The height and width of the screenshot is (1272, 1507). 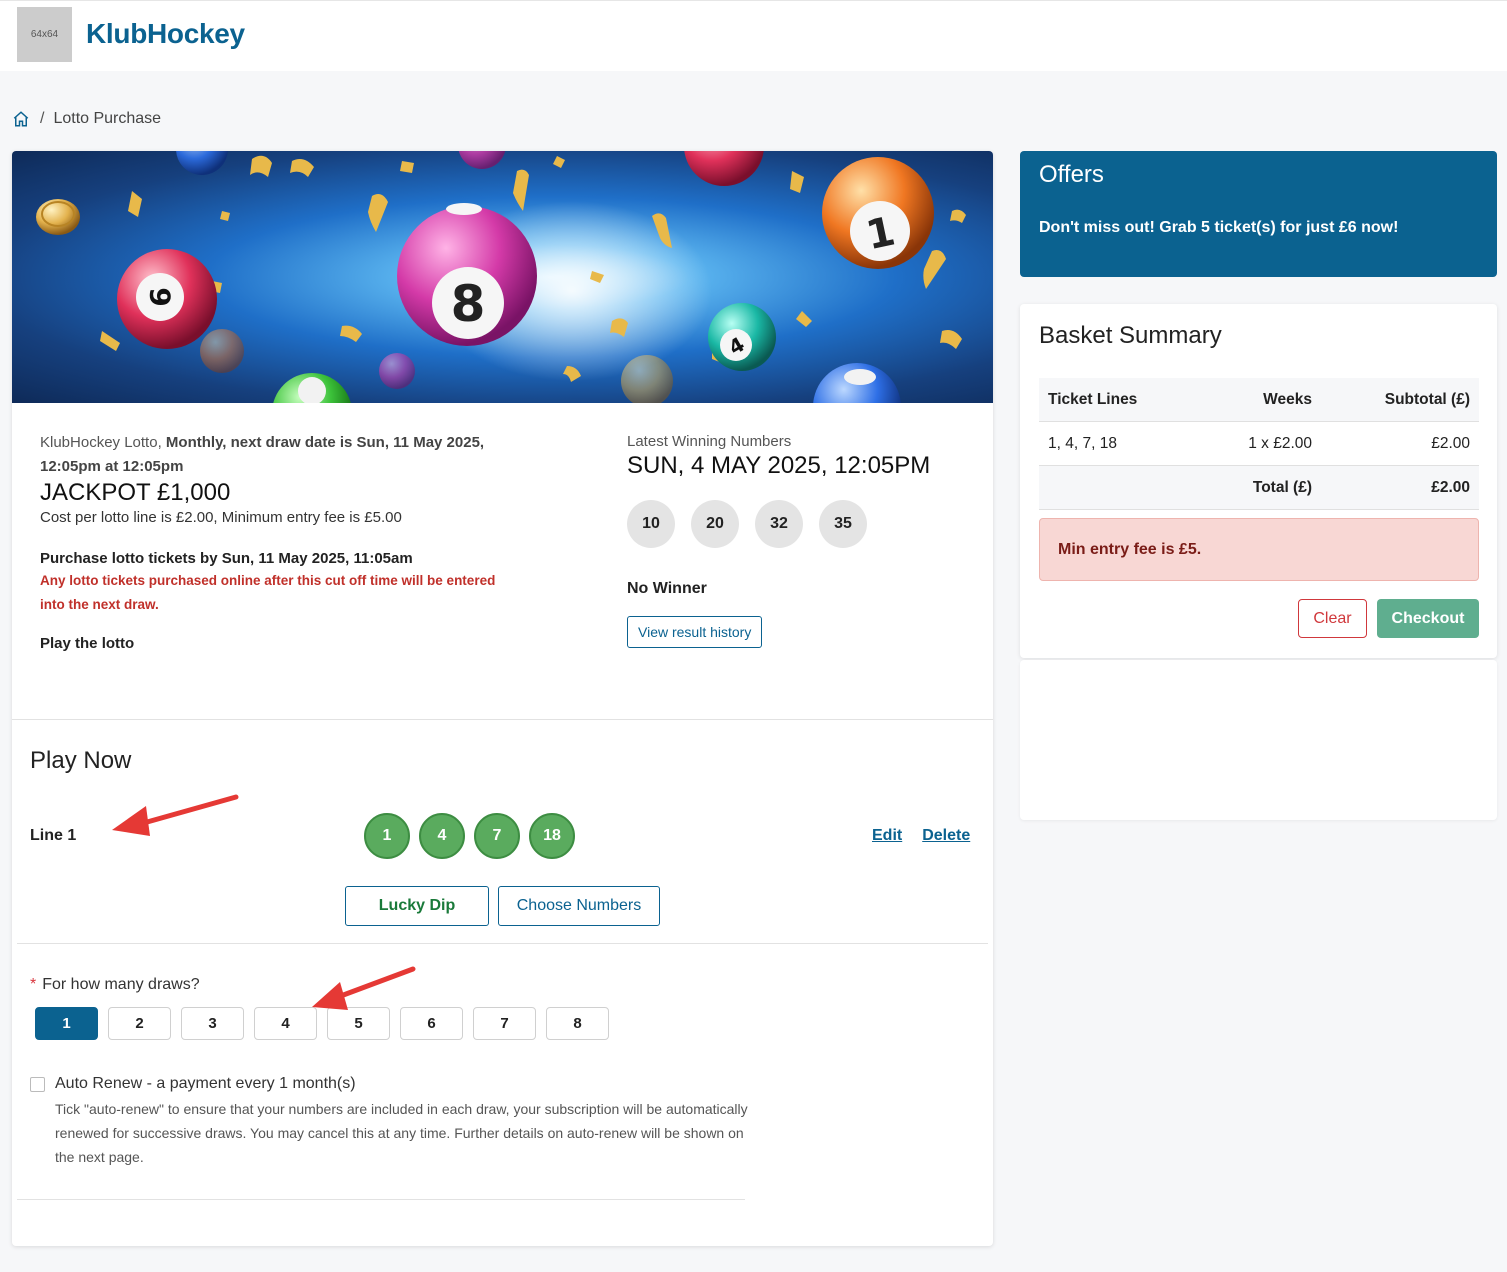 What do you see at coordinates (387, 836) in the screenshot?
I see `selected-number-ball: 1` at bounding box center [387, 836].